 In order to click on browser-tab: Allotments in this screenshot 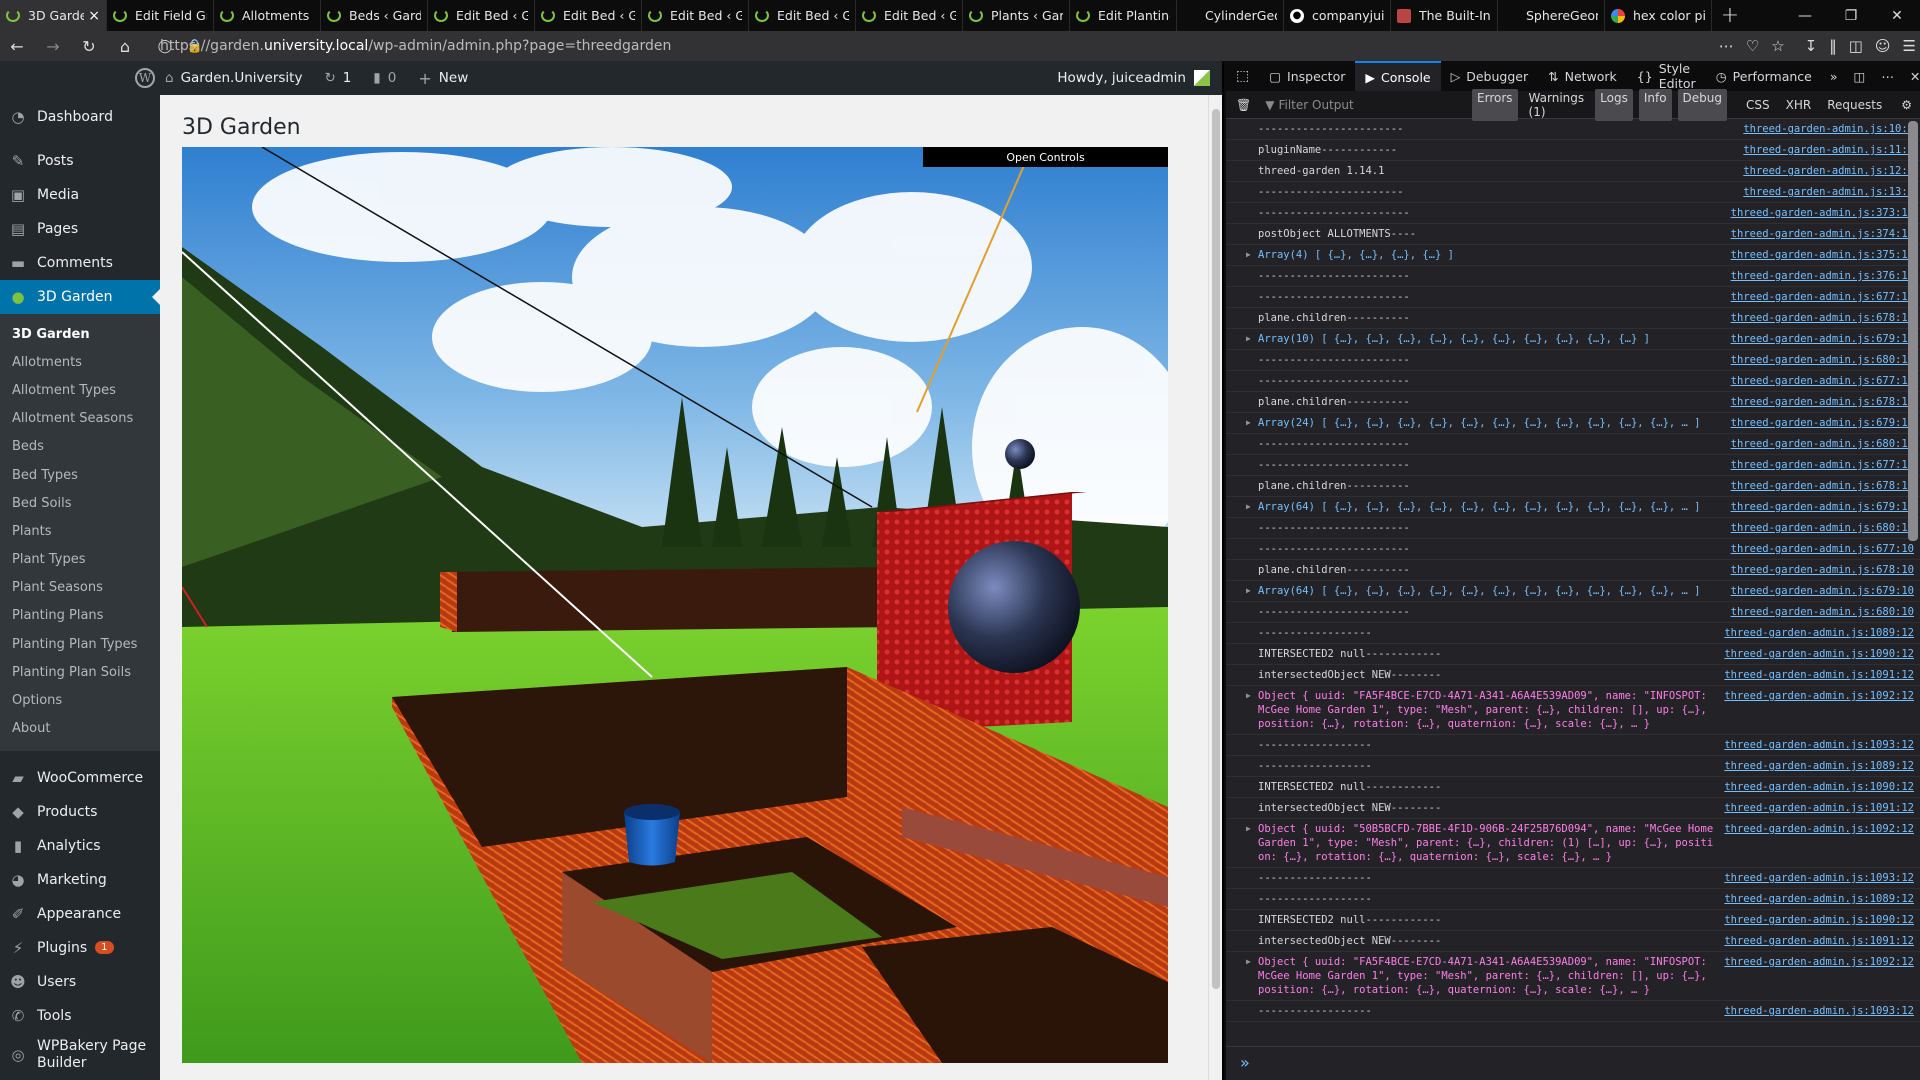, I will do `click(267, 15)`.